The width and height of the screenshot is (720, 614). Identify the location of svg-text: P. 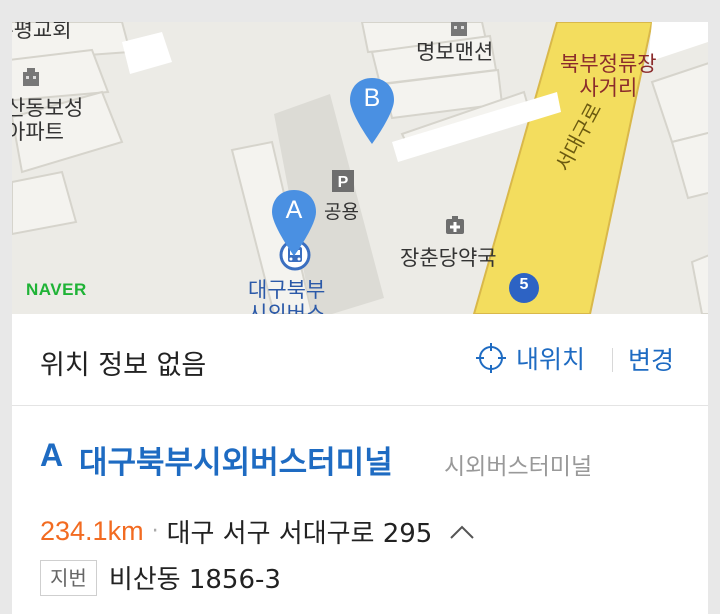
(343, 182).